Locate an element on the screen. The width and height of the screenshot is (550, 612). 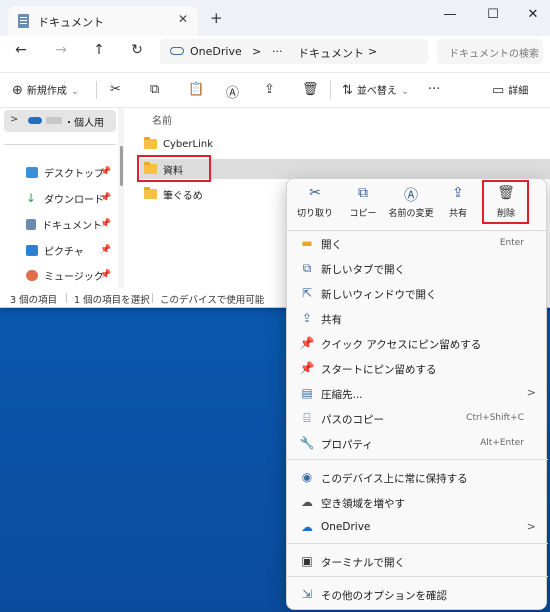
cloud-icon is located at coordinates (177, 51).